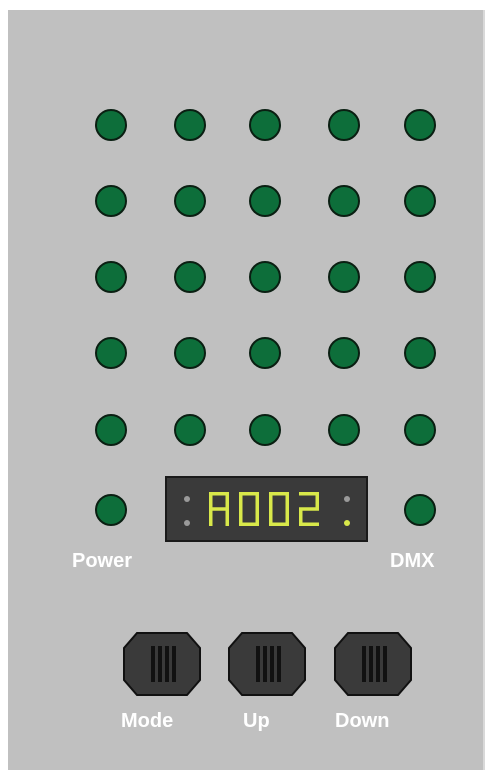 The width and height of the screenshot is (492, 778). I want to click on up-button-label: Up, so click(256, 721).